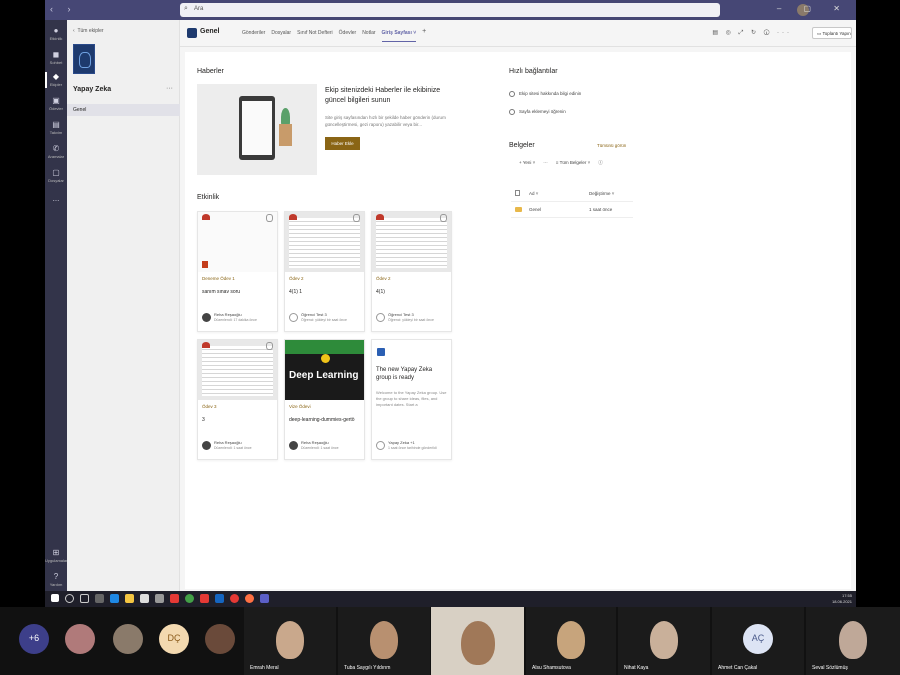  Describe the element at coordinates (517, 193) in the screenshot. I see `file-type-icon` at that location.